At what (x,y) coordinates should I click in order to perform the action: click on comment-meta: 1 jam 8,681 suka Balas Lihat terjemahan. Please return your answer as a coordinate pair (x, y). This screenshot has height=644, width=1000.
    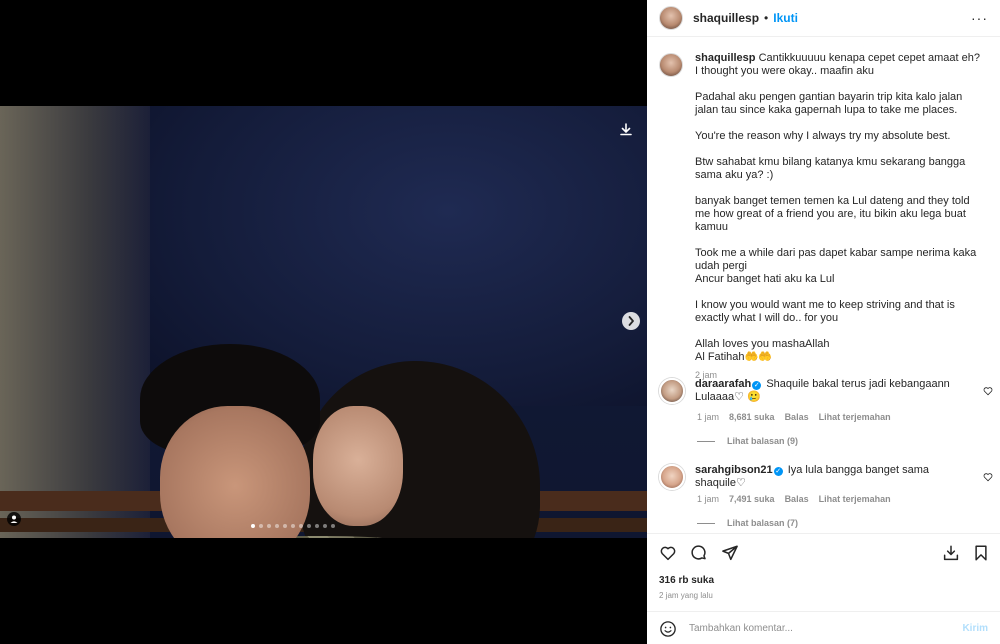
    Looking at the image, I should click on (848, 417).